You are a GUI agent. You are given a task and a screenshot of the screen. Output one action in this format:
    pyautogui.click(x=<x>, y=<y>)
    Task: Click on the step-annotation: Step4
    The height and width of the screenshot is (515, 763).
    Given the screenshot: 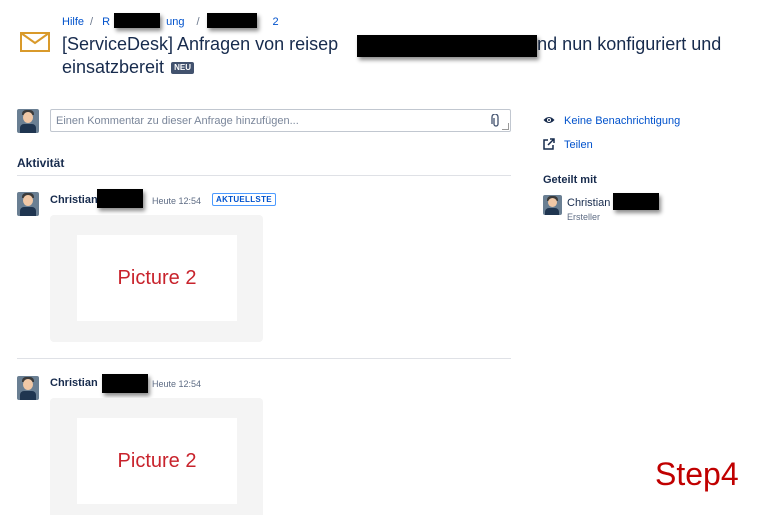 What is the action you would take?
    pyautogui.click(x=697, y=474)
    